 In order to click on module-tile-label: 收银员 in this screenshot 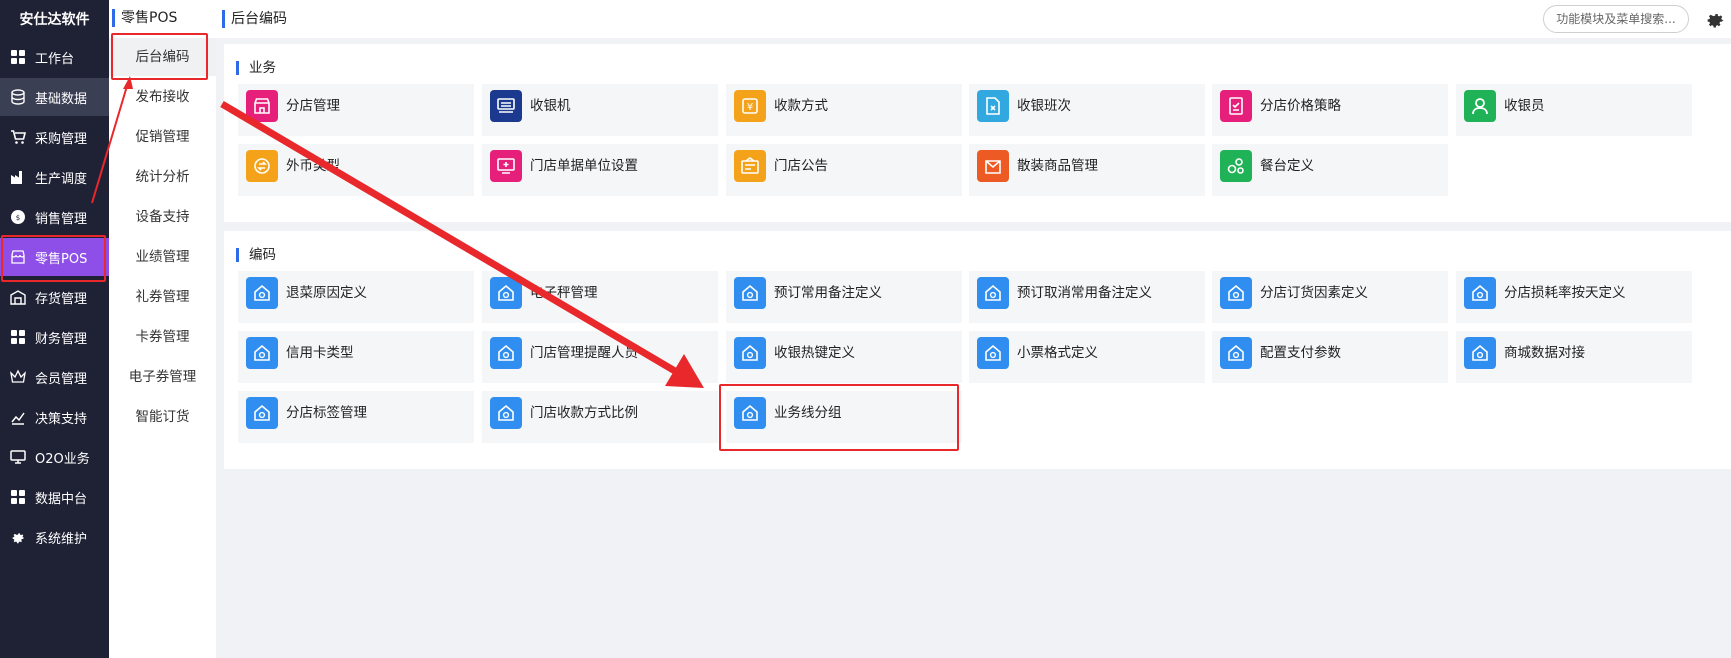, I will do `click(1524, 106)`.